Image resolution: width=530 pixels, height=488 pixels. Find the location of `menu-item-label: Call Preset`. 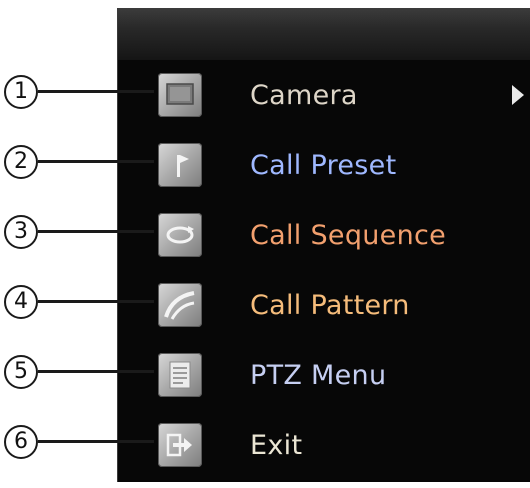

menu-item-label: Call Preset is located at coordinates (323, 165).